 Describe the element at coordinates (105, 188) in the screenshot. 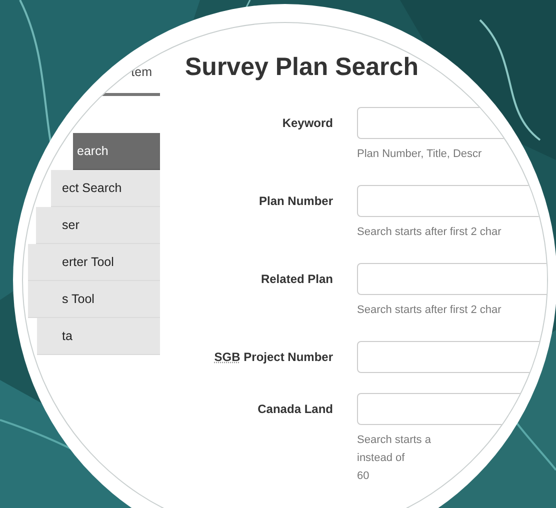

I see `sidebar-item: ect Search` at that location.